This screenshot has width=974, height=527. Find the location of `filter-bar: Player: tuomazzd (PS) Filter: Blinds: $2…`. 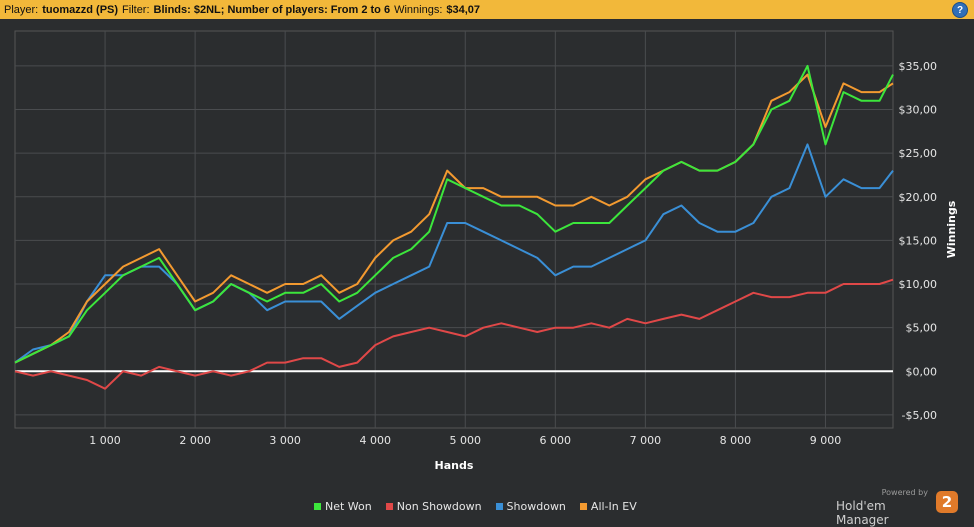

filter-bar: Player: tuomazzd (PS) Filter: Blinds: $2… is located at coordinates (487, 9).